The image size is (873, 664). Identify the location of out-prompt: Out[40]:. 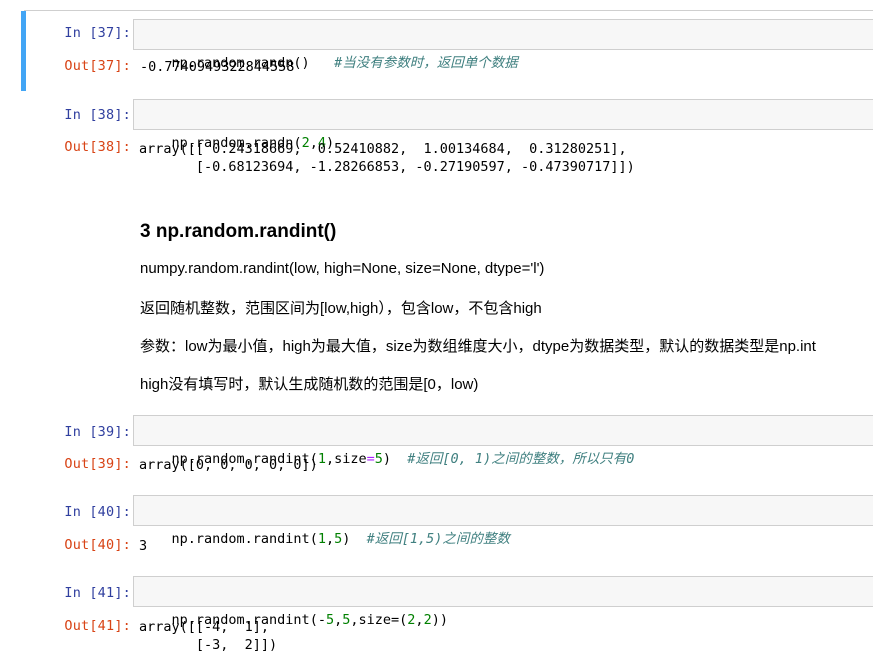
(97, 545).